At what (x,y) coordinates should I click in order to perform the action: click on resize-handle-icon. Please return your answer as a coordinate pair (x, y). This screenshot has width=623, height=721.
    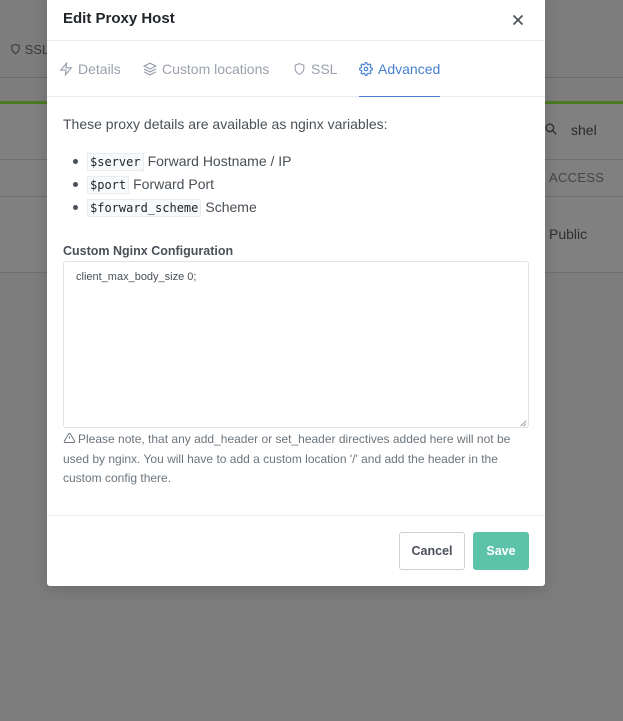
    Looking at the image, I should click on (523, 423).